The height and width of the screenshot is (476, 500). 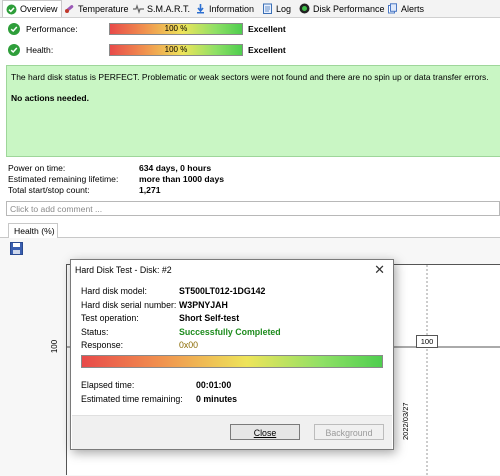 What do you see at coordinates (11, 9) in the screenshot?
I see `check-circle-icon` at bounding box center [11, 9].